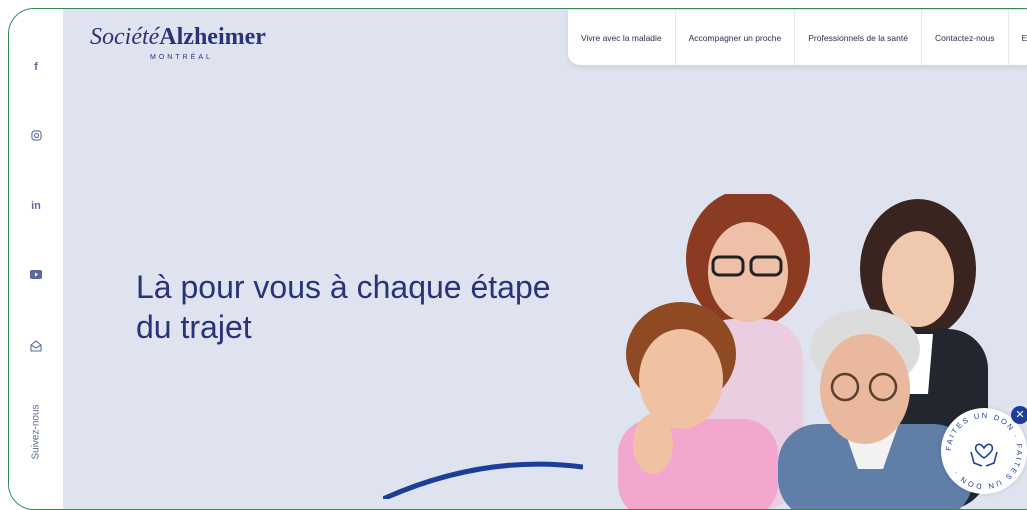 This screenshot has height=510, width=1027. What do you see at coordinates (125, 37) in the screenshot?
I see `logo-societe: Société` at bounding box center [125, 37].